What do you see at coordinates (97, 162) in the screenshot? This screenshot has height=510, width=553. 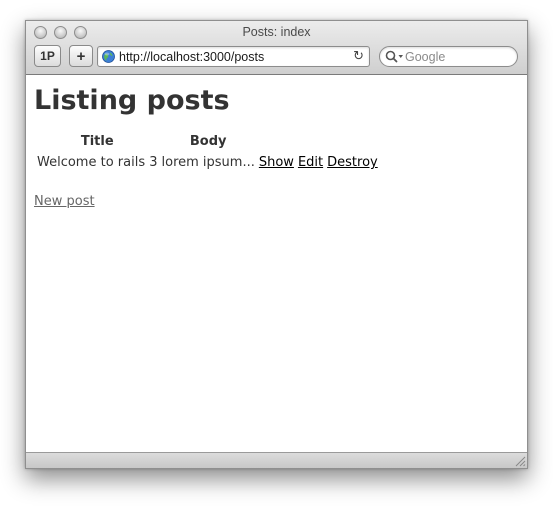 I see `post-title-cell: Welcome to rails 3` at bounding box center [97, 162].